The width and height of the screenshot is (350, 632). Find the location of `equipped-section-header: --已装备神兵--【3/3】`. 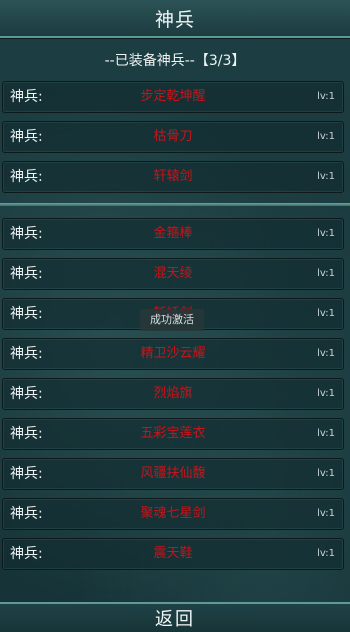

equipped-section-header: --已装备神兵--【3/3】 is located at coordinates (175, 61).